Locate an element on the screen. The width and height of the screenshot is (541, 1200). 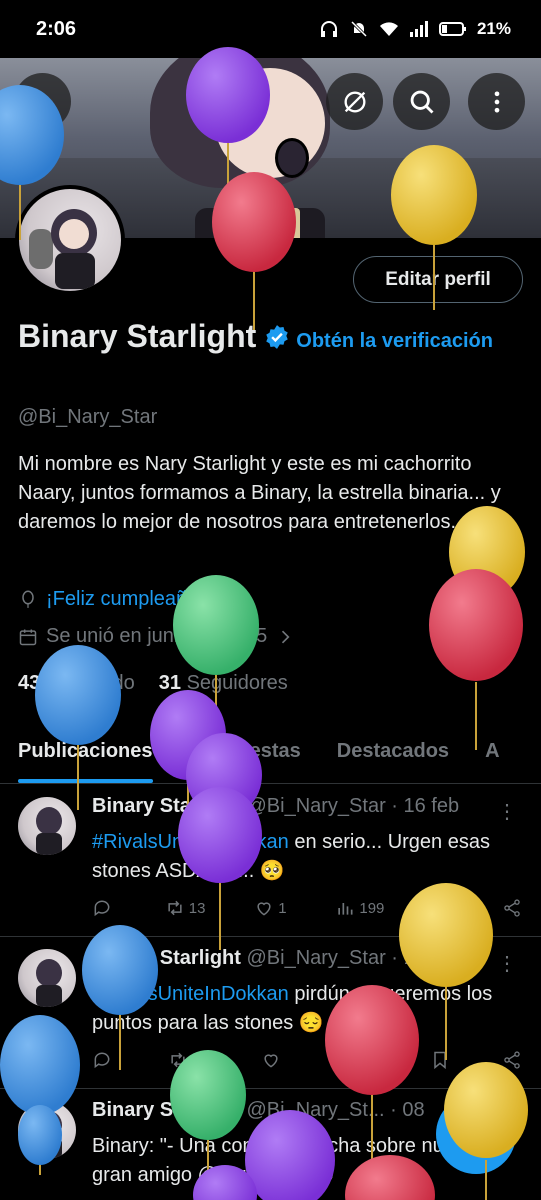
post-header: Binary Starlight @Bi_Nary_Star · 16 feb is located at coordinates (275, 806).